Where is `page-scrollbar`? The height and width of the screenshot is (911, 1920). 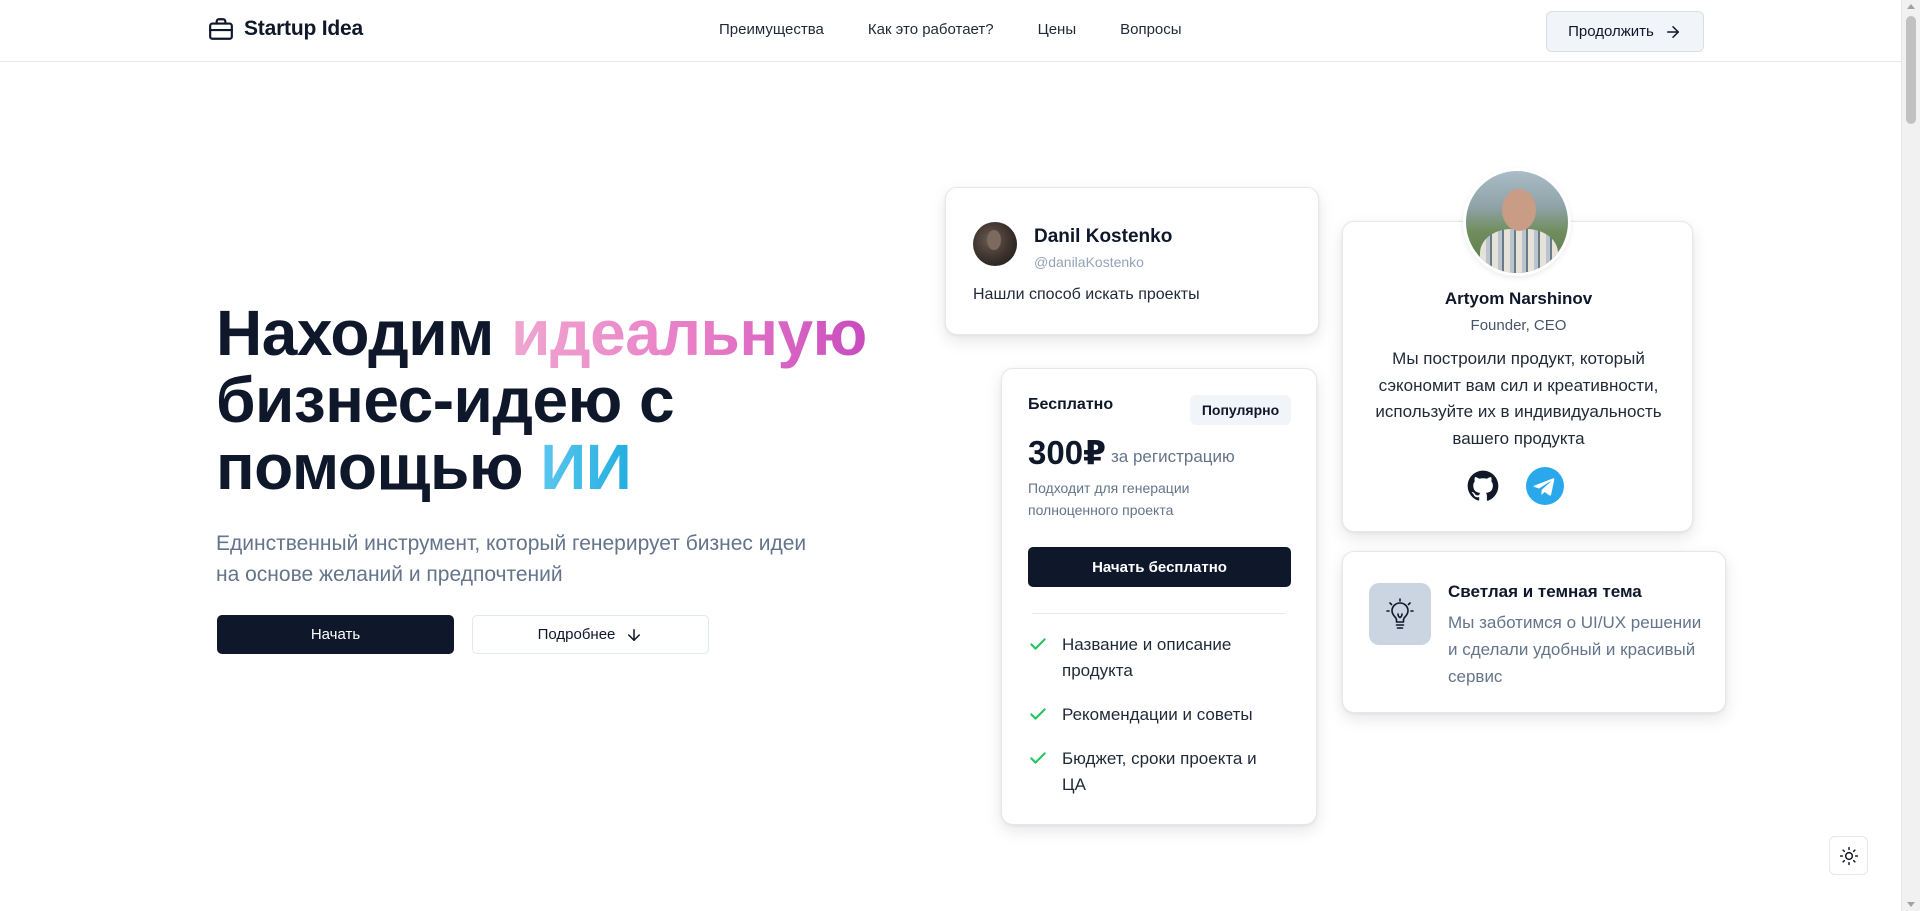
page-scrollbar is located at coordinates (1910, 455).